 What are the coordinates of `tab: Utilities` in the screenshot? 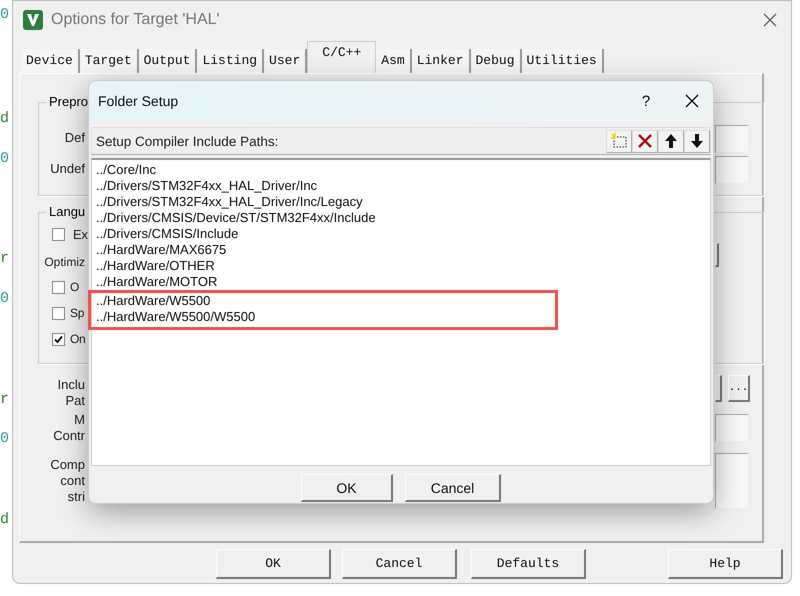 It's located at (563, 61).